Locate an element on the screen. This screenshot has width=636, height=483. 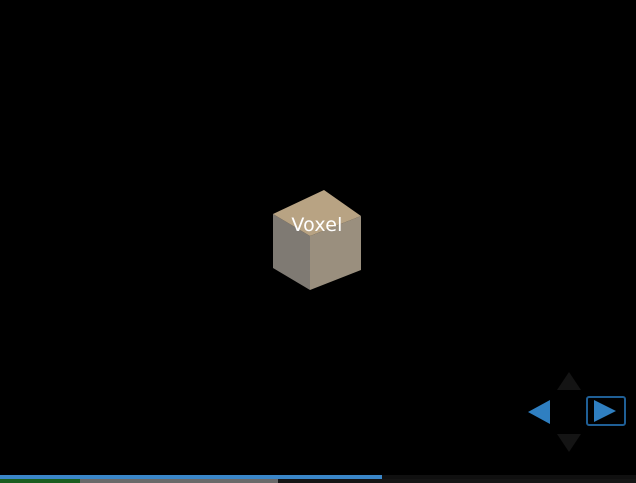
arrow-down-icon is located at coordinates (569, 443).